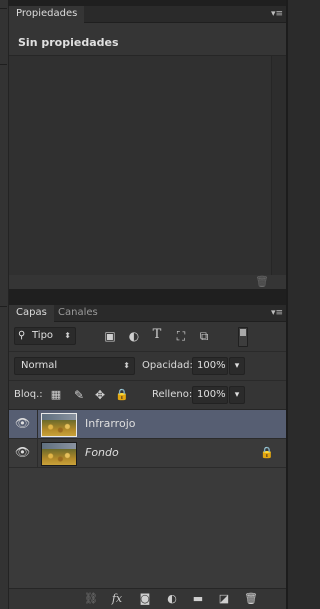  Describe the element at coordinates (79, 395) in the screenshot. I see `lock-image-icon: ✎` at that location.